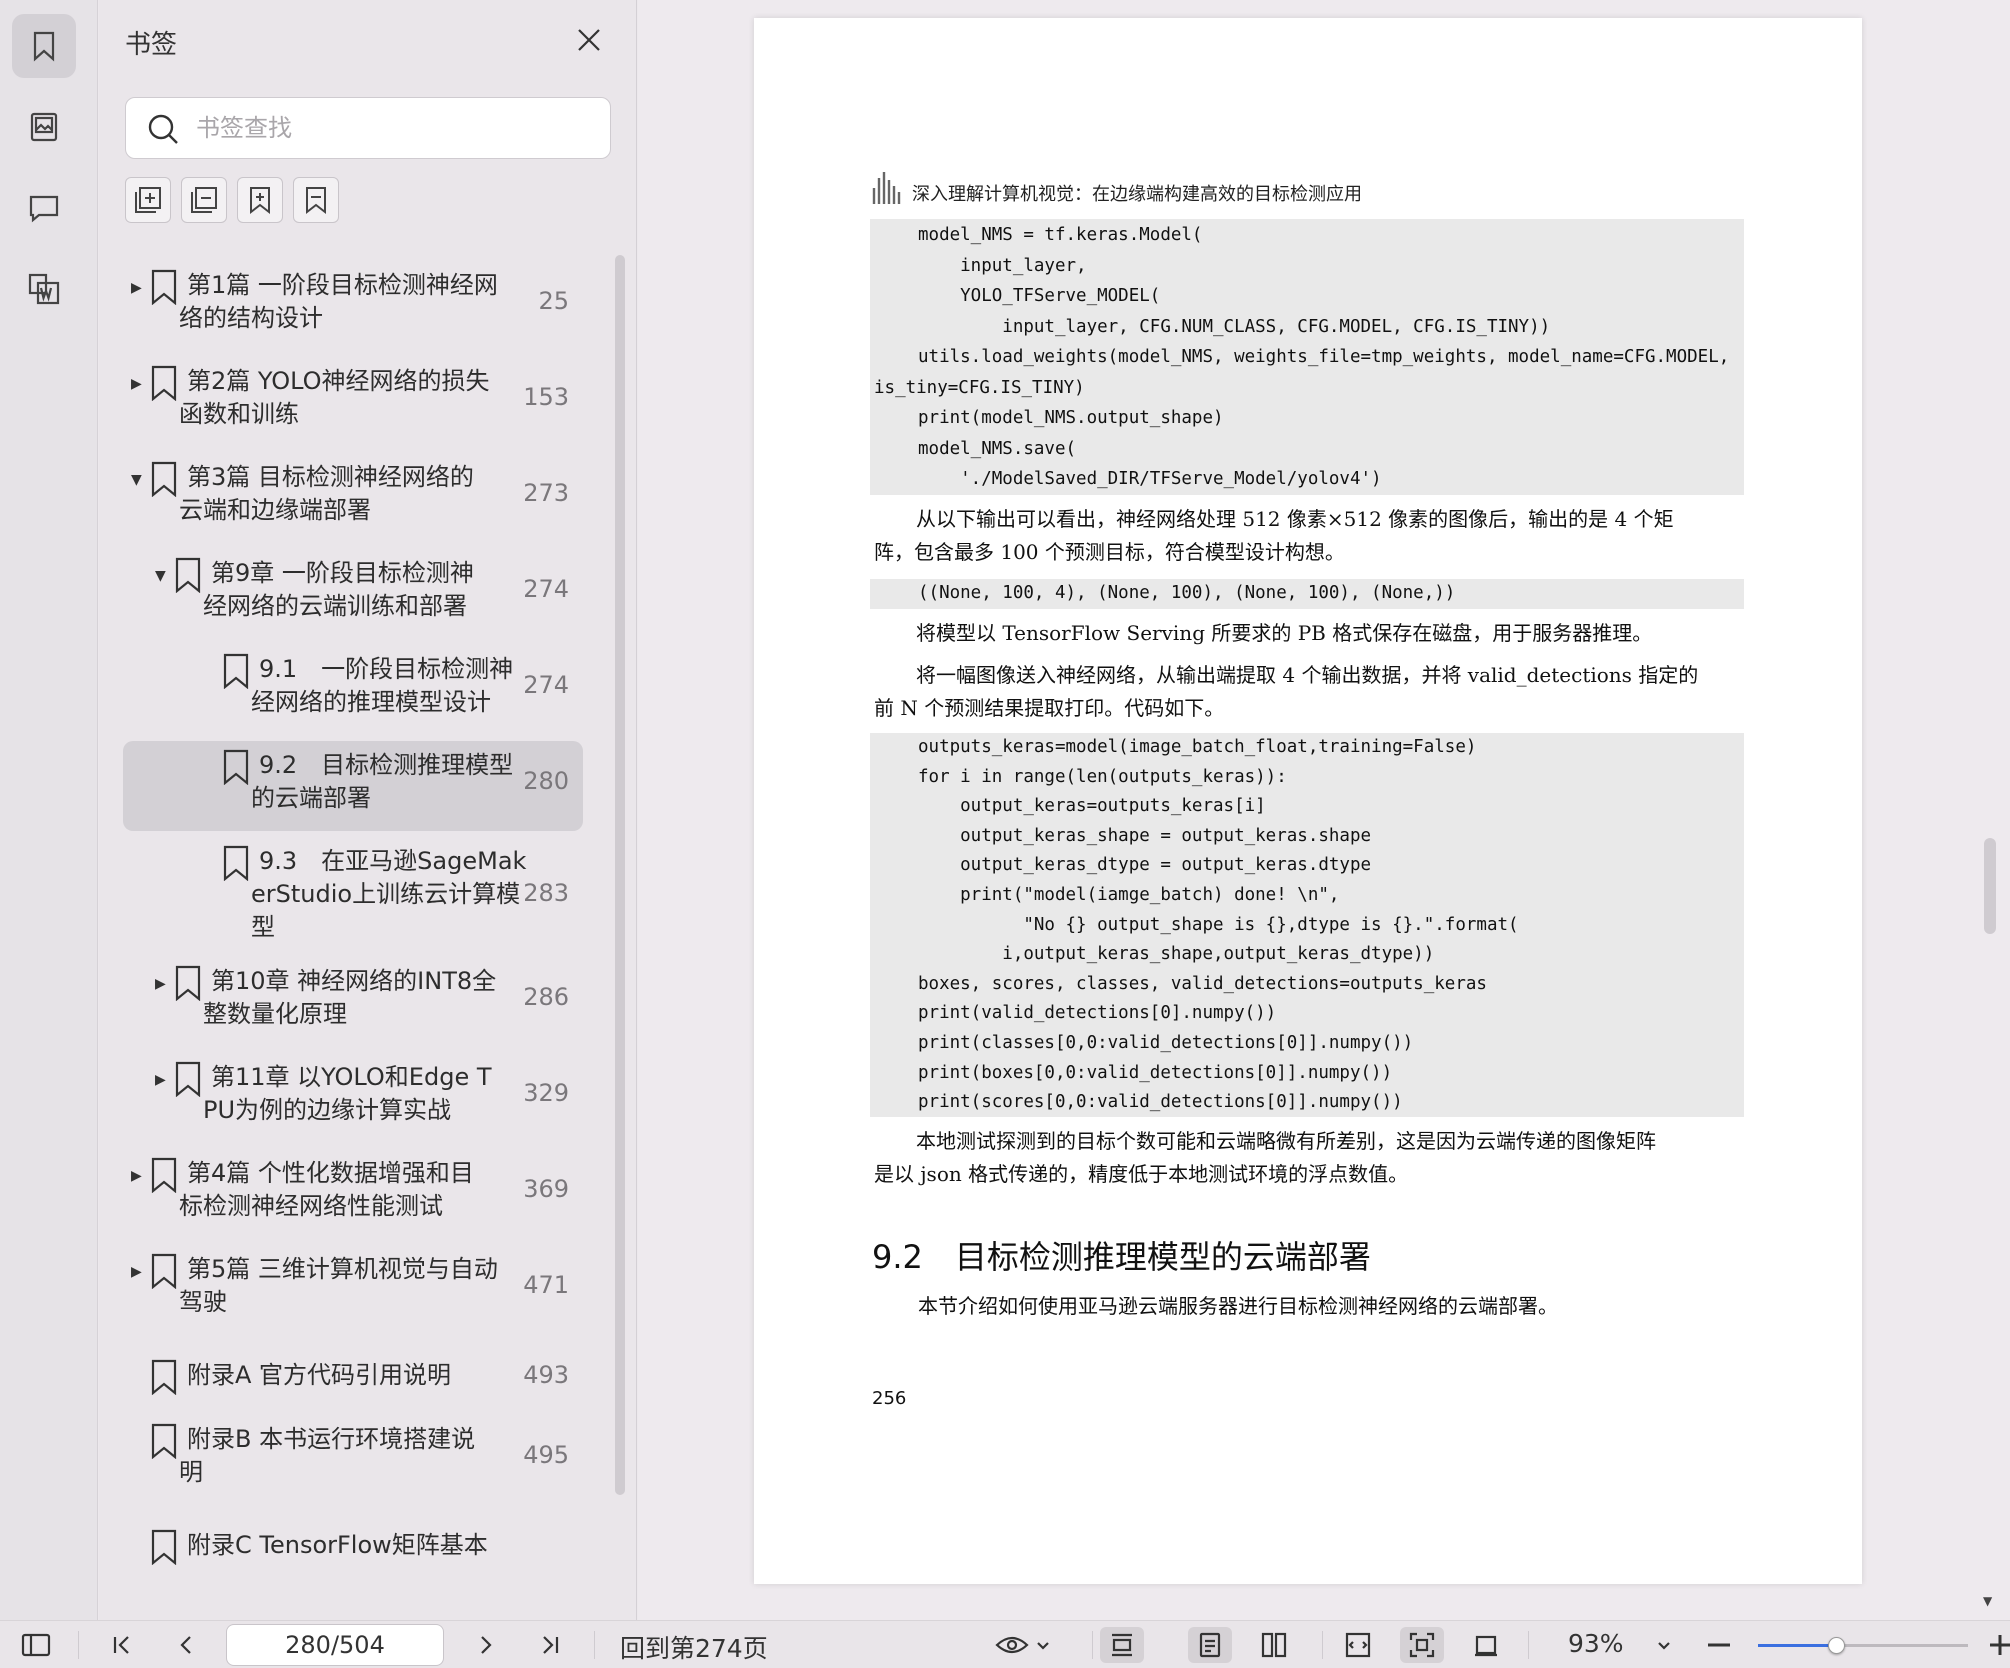 This screenshot has height=1668, width=2010. What do you see at coordinates (1137, 194) in the screenshot?
I see `running-header-text: 深入理解计算机视觉：在边缘端构建高效的目标检测应用` at bounding box center [1137, 194].